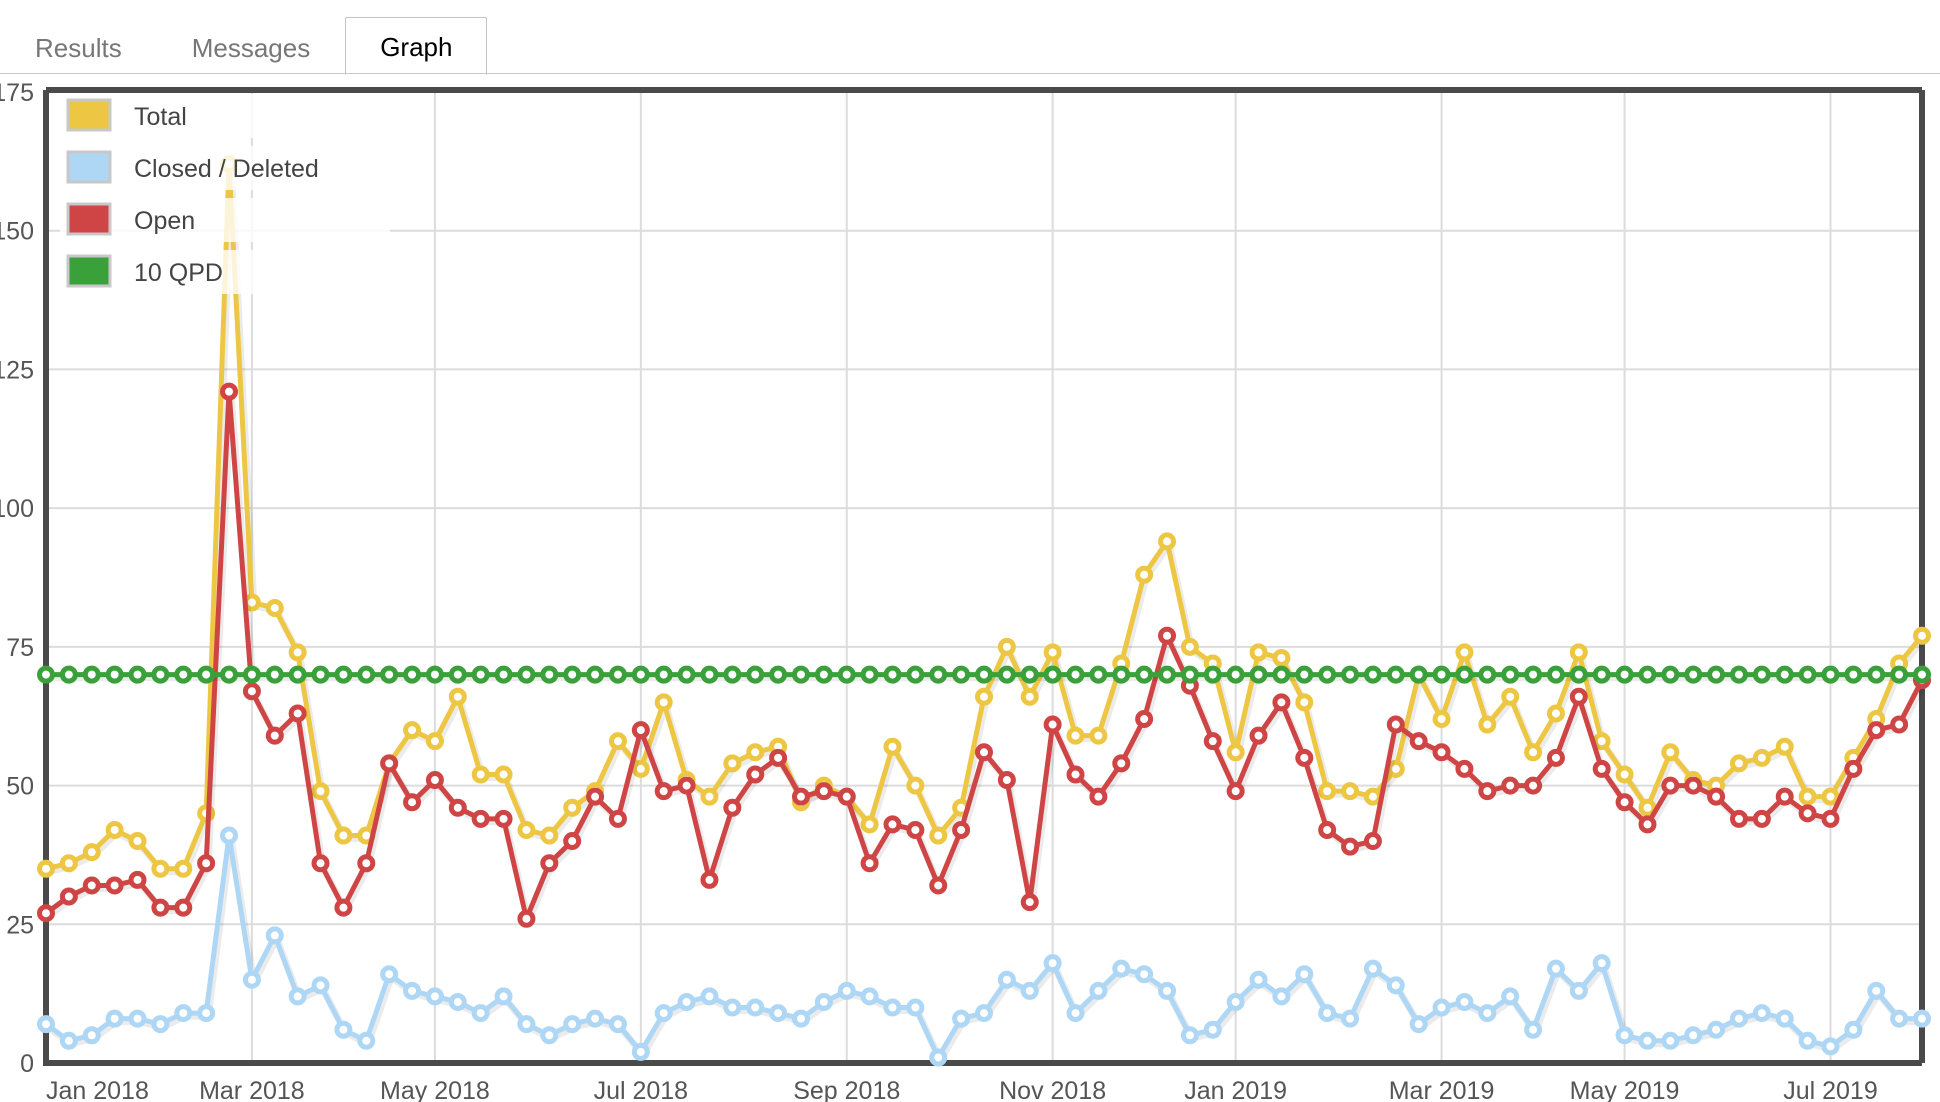  What do you see at coordinates (20, 787) in the screenshot?
I see `y-tick-label: 50` at bounding box center [20, 787].